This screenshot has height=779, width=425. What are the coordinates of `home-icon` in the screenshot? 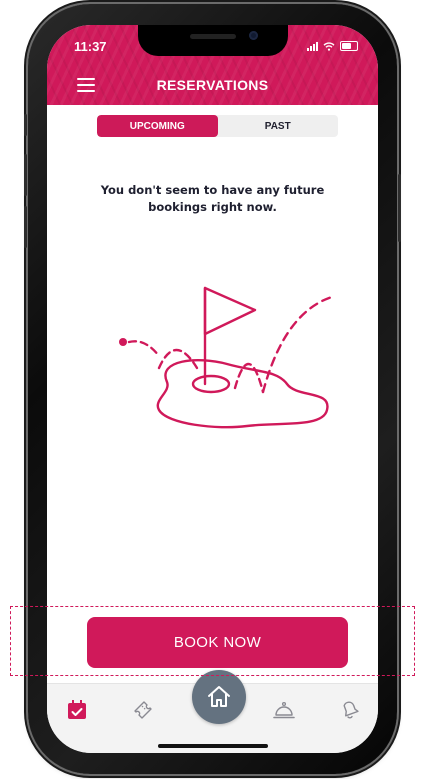 It's located at (219, 696).